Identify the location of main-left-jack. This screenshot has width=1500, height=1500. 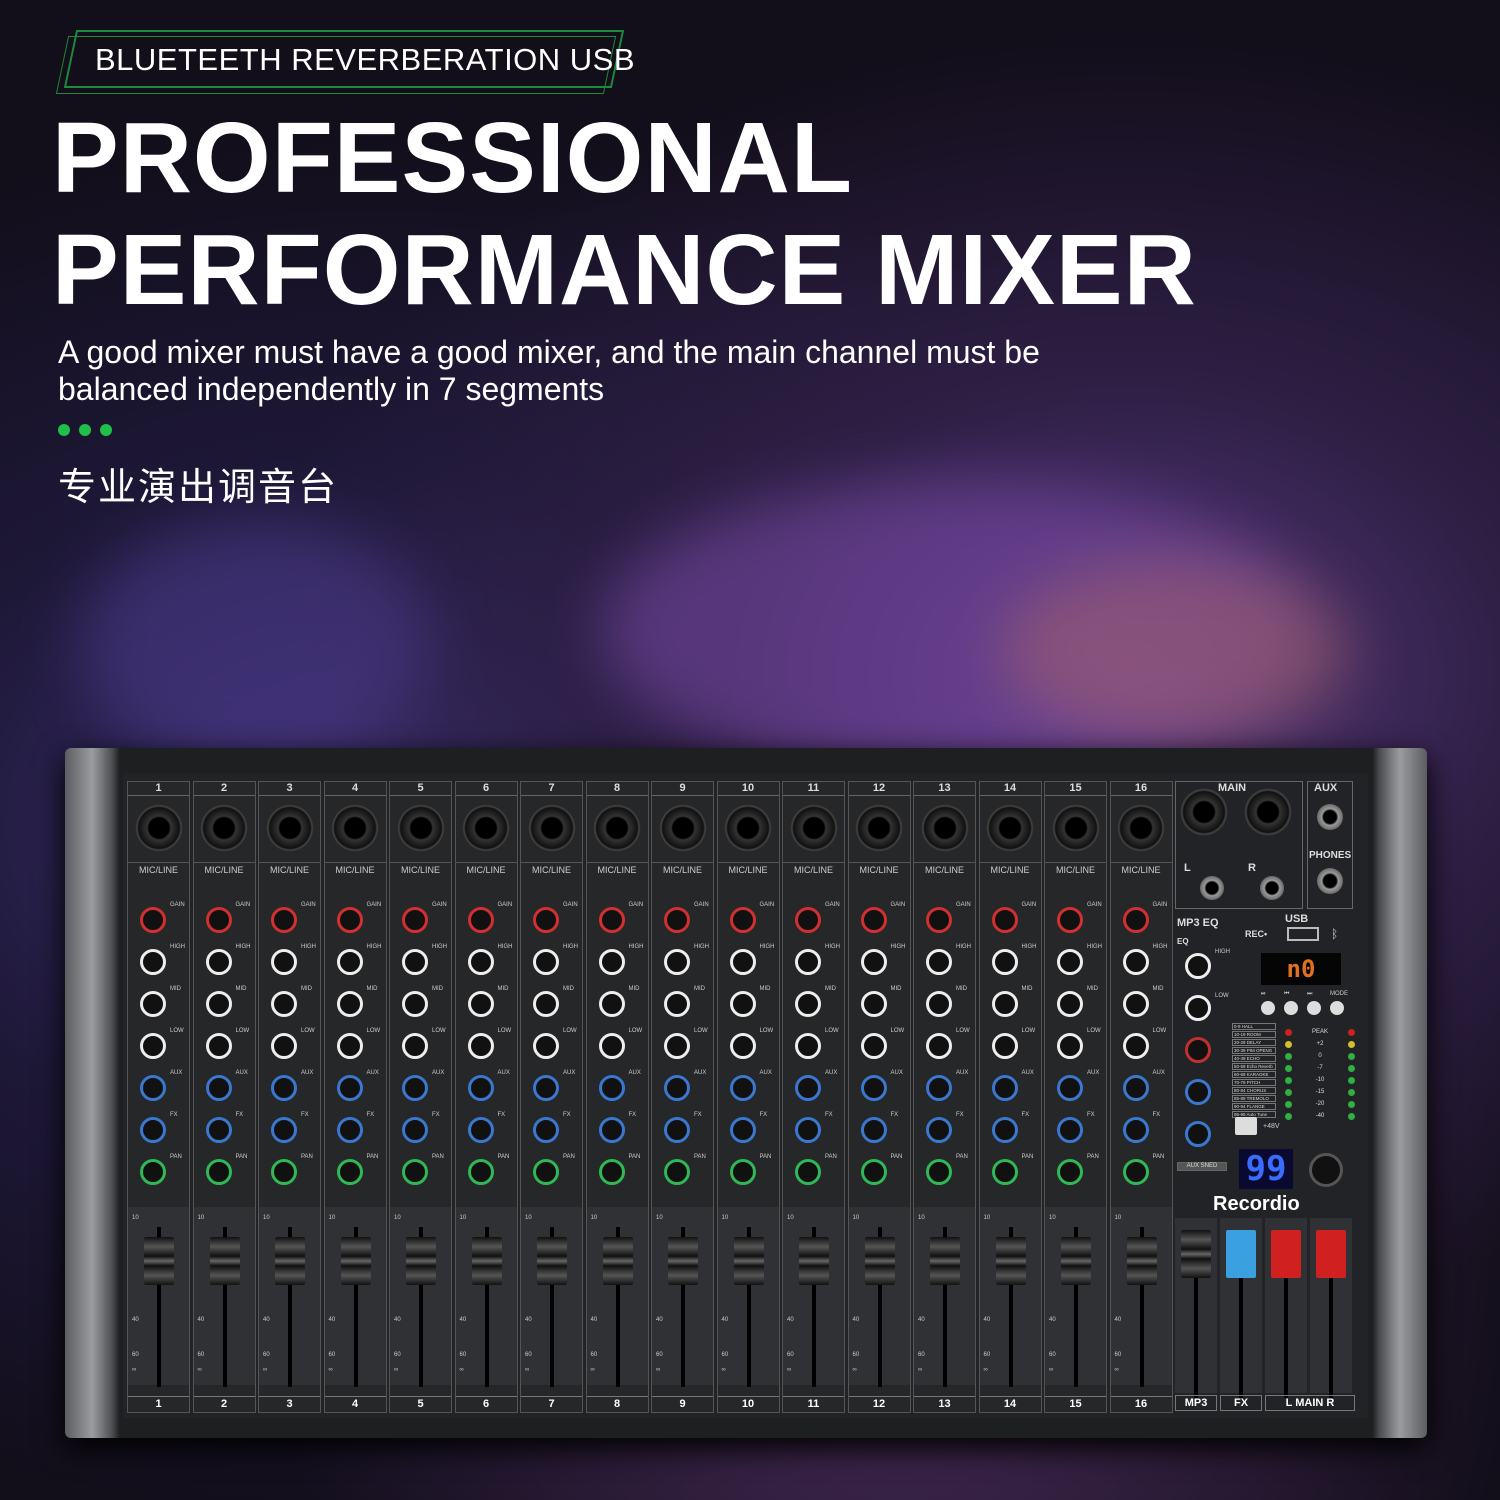
(1212, 888).